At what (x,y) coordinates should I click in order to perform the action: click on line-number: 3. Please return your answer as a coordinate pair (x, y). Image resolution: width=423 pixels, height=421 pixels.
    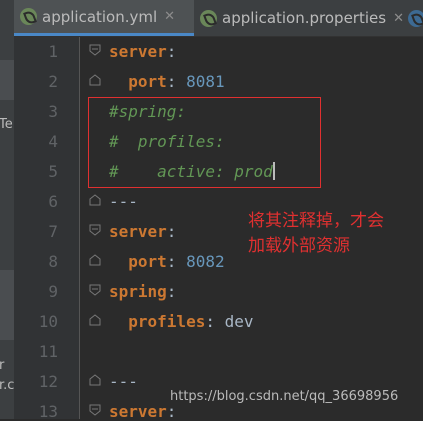
    Looking at the image, I should click on (53, 111).